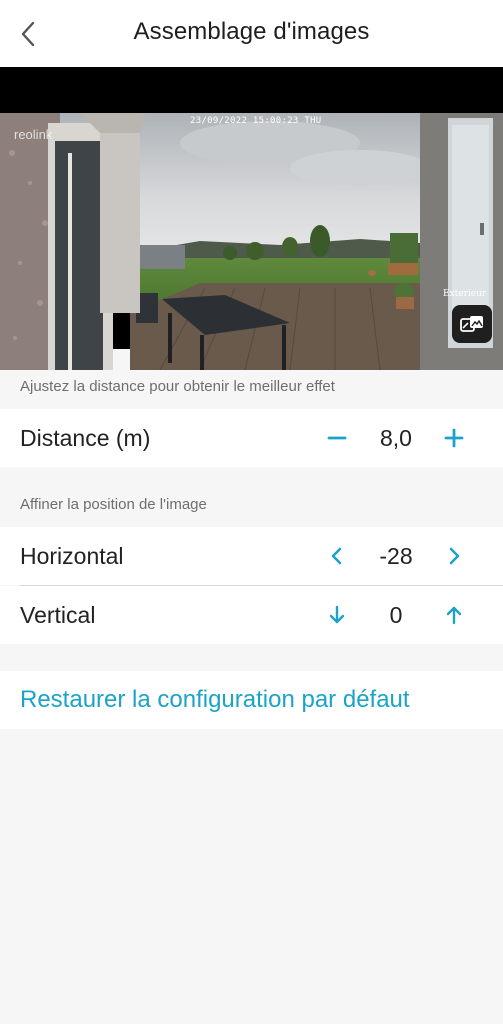  I want to click on horizontal-decrease-button, so click(337, 556).